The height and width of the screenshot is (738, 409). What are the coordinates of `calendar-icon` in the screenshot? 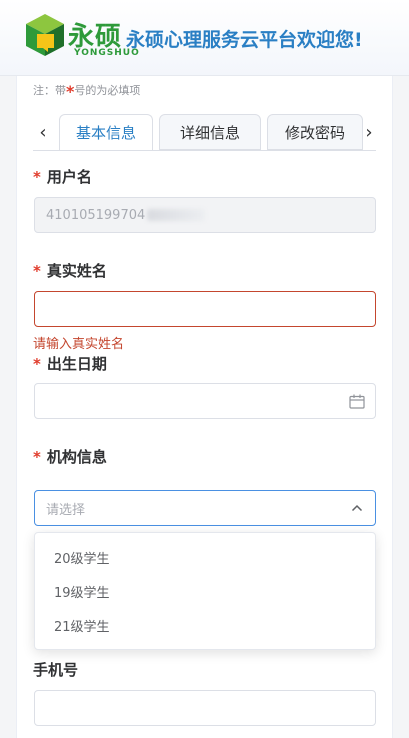 It's located at (357, 401).